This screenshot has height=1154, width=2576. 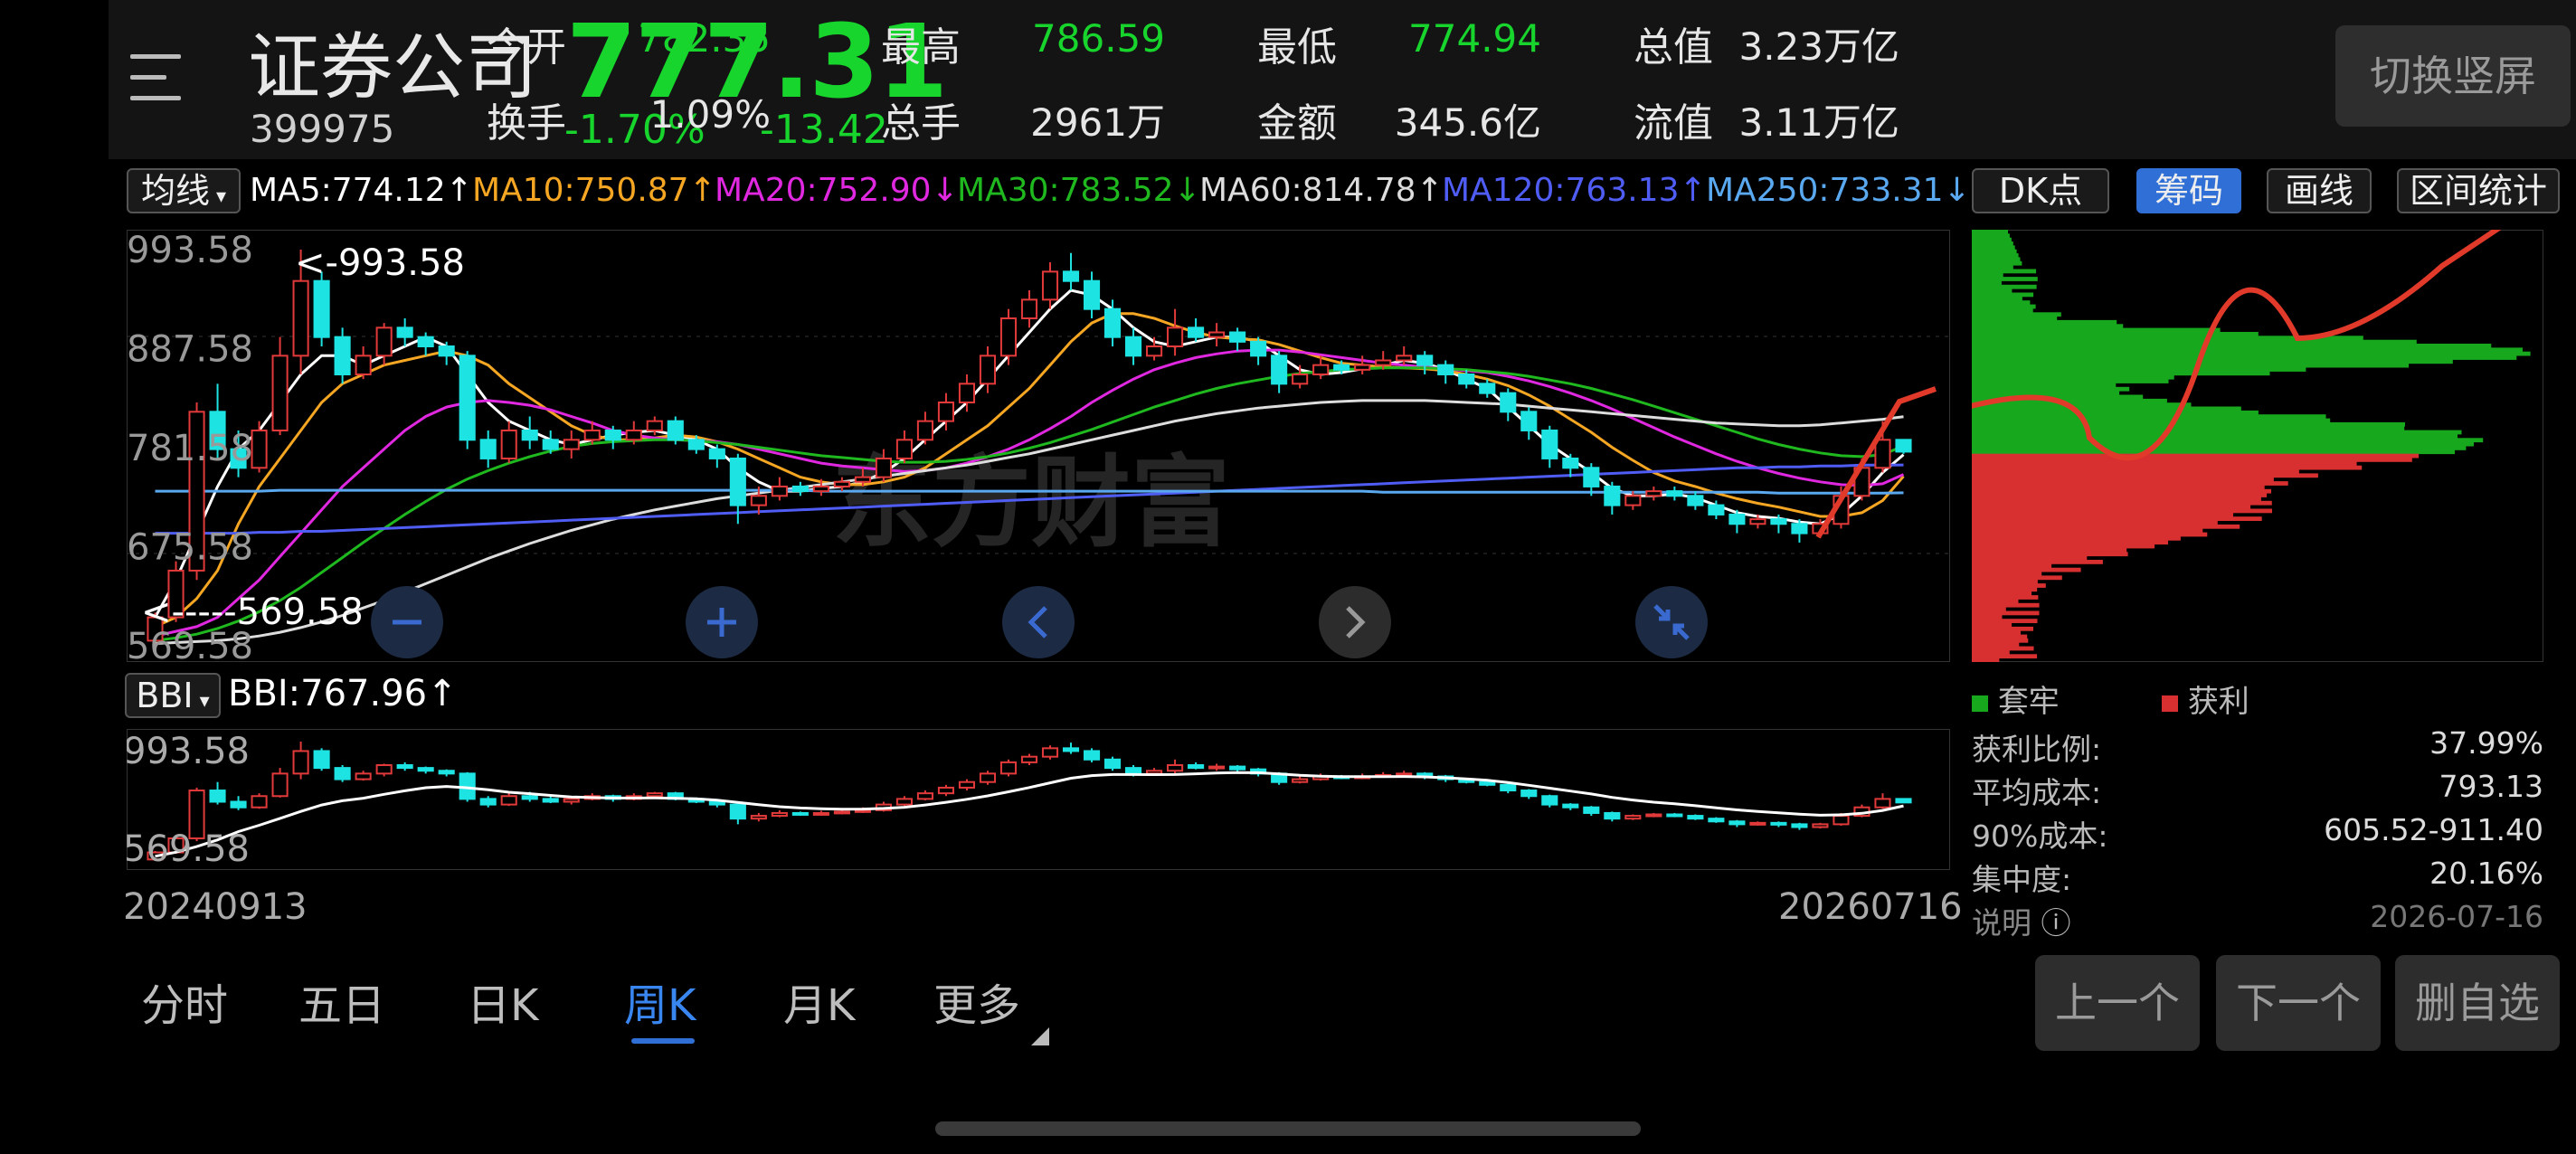 What do you see at coordinates (2118, 1003) in the screenshot?
I see `prev-stock-button: 上一个` at bounding box center [2118, 1003].